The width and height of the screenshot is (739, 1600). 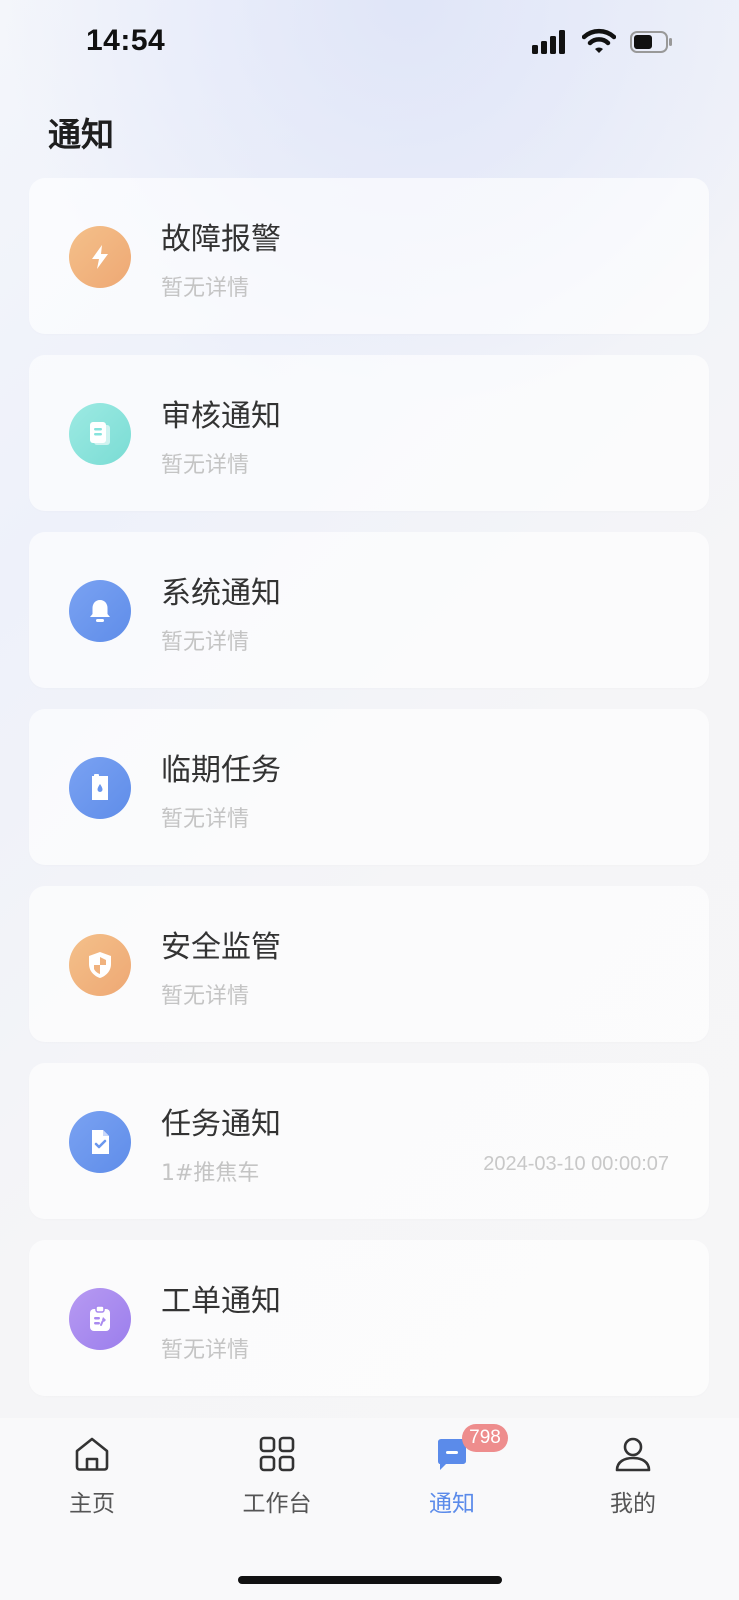 What do you see at coordinates (369, 787) in the screenshot?
I see `notice-item-expiring-task: 临期任务 暂无详情` at bounding box center [369, 787].